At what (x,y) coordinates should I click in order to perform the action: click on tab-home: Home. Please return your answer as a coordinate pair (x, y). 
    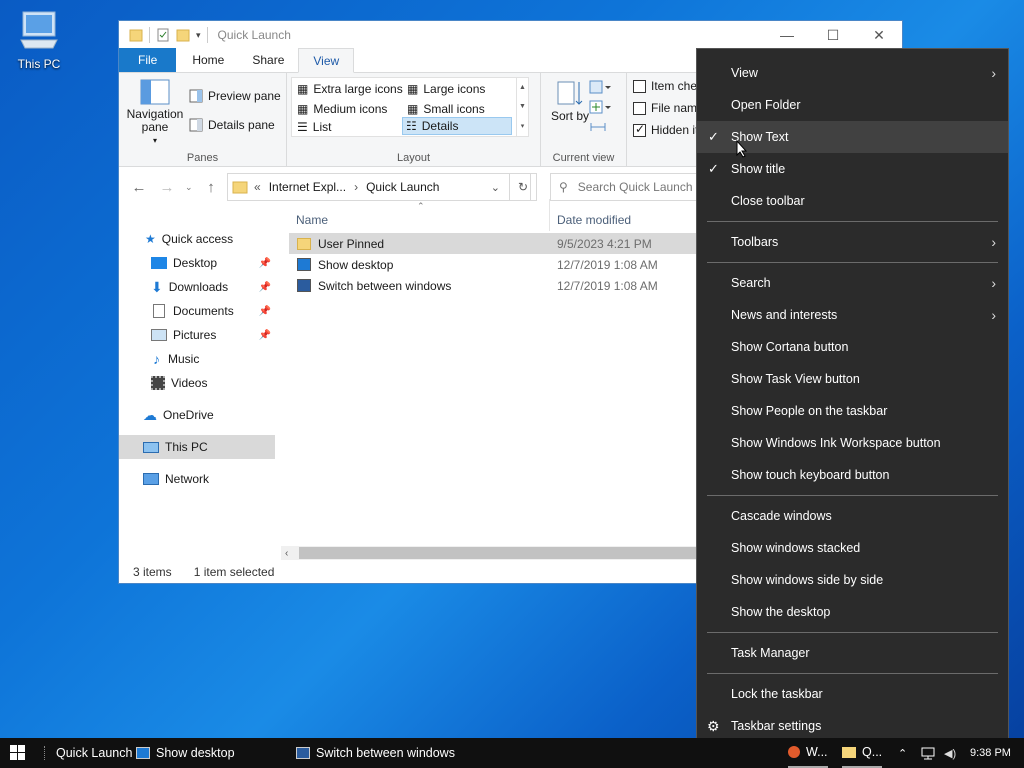
    Looking at the image, I should click on (208, 60).